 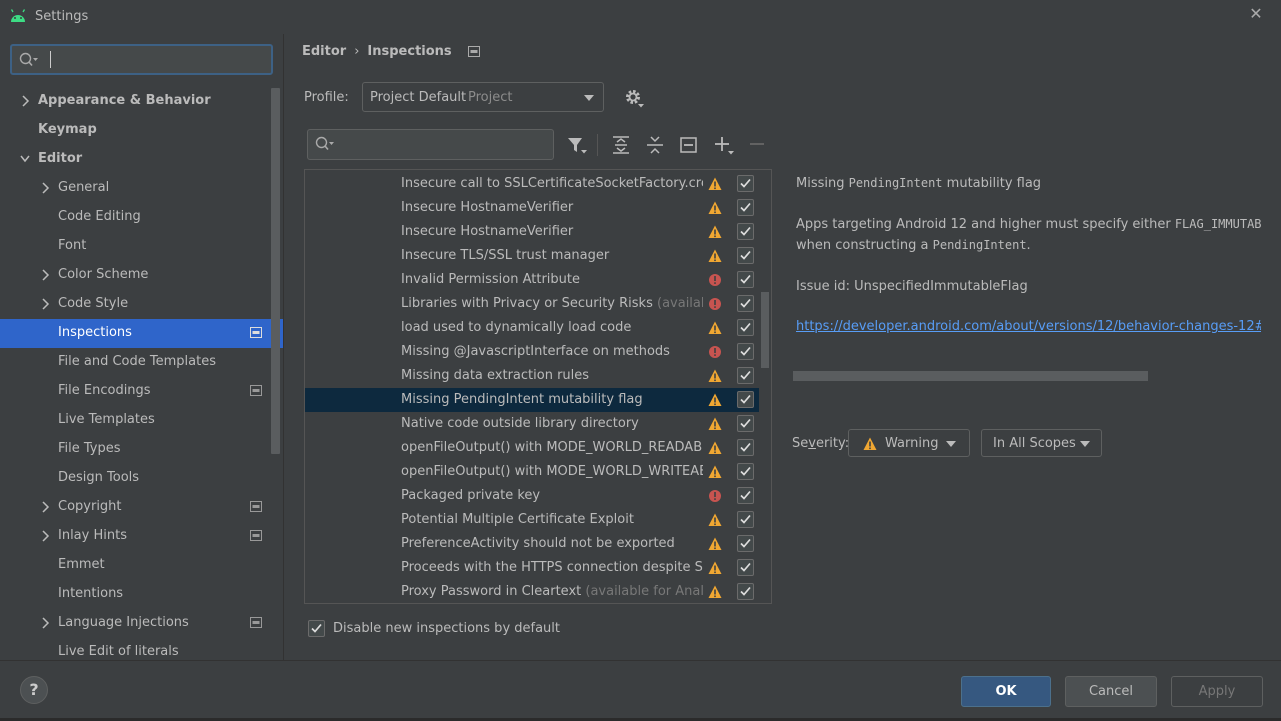 I want to click on description-scrollbar, so click(x=970, y=376).